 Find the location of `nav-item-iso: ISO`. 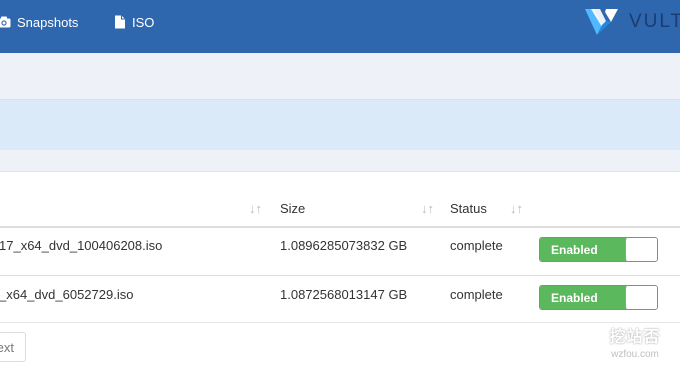

nav-item-iso: ISO is located at coordinates (134, 22).